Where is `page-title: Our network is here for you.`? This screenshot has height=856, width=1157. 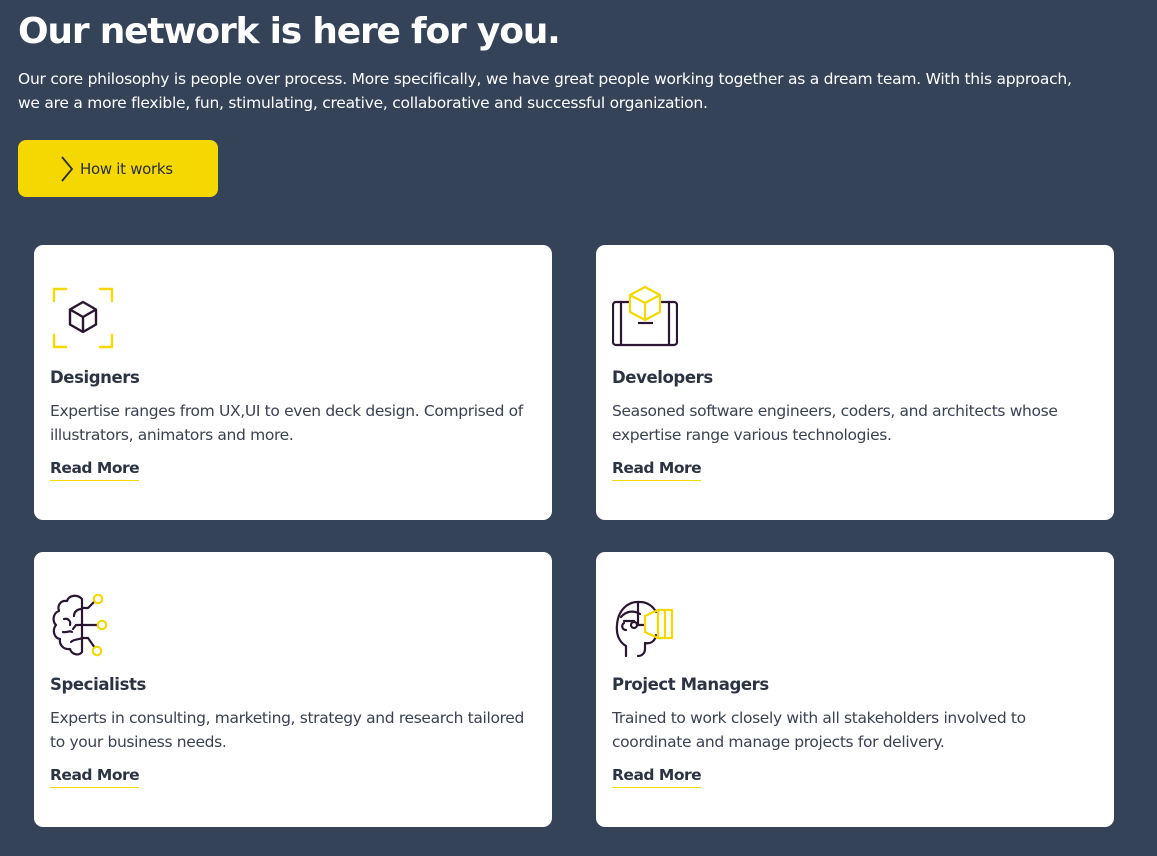
page-title: Our network is here for you. is located at coordinates (289, 31).